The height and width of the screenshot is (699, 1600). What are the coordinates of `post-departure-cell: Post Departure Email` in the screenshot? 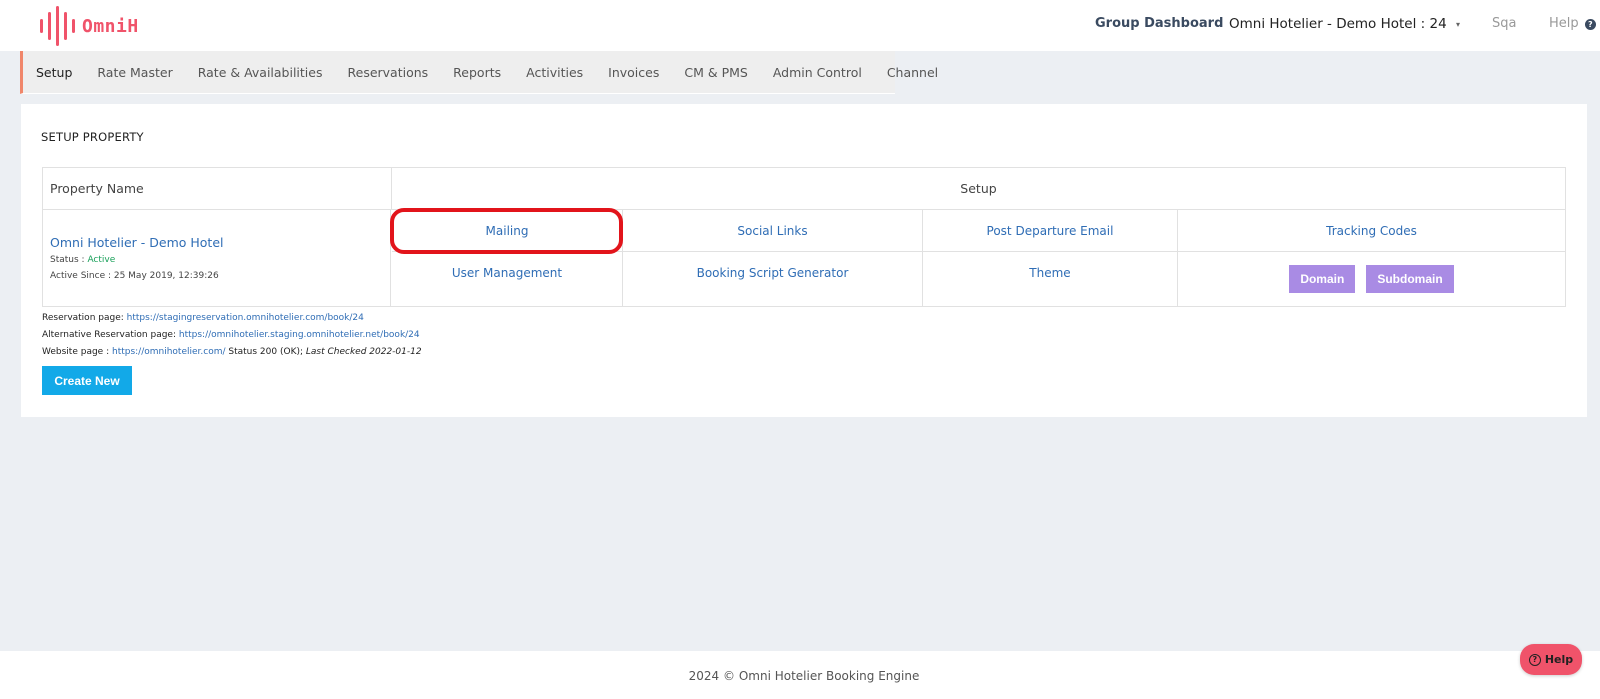 It's located at (1050, 231).